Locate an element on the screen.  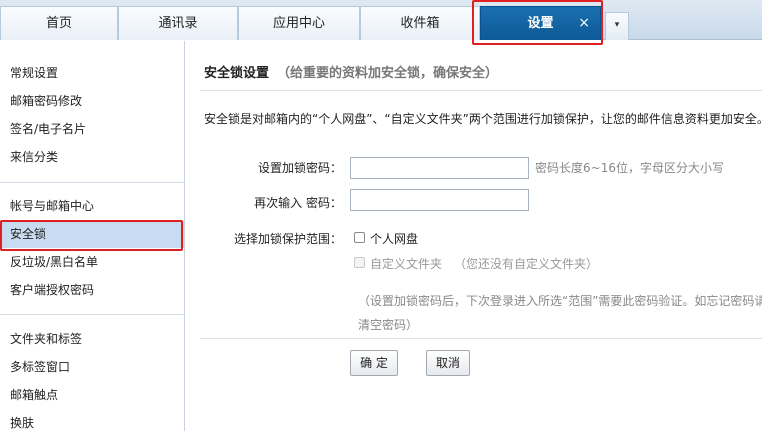
tab-contacts: 通讯录 is located at coordinates (178, 23).